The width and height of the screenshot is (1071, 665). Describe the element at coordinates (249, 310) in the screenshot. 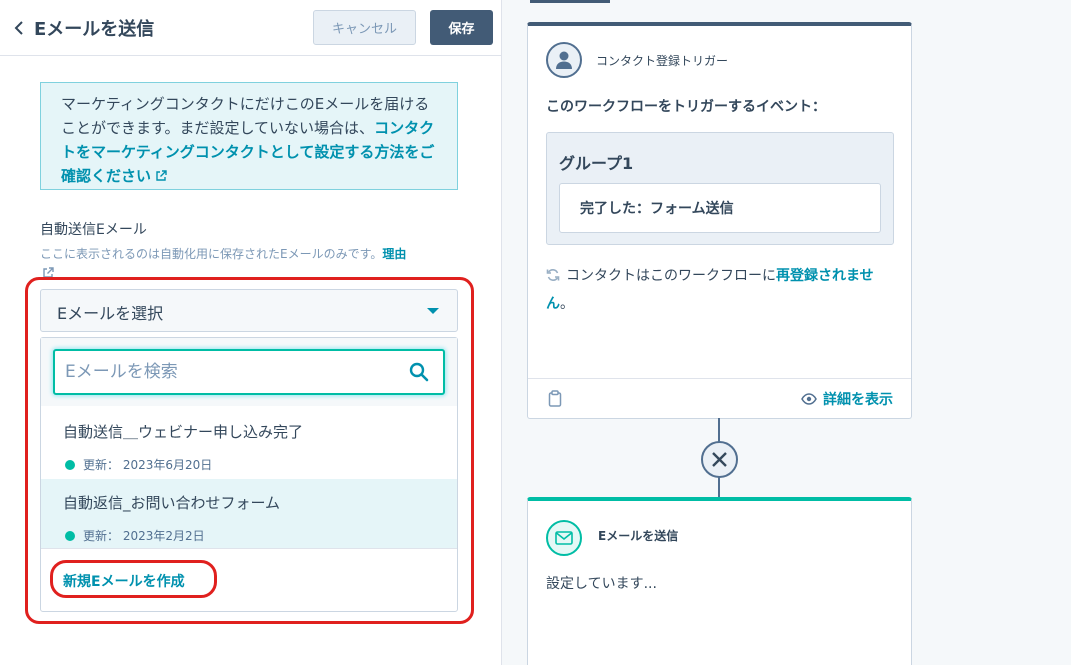

I see `email-select: Eメールを選択` at that location.